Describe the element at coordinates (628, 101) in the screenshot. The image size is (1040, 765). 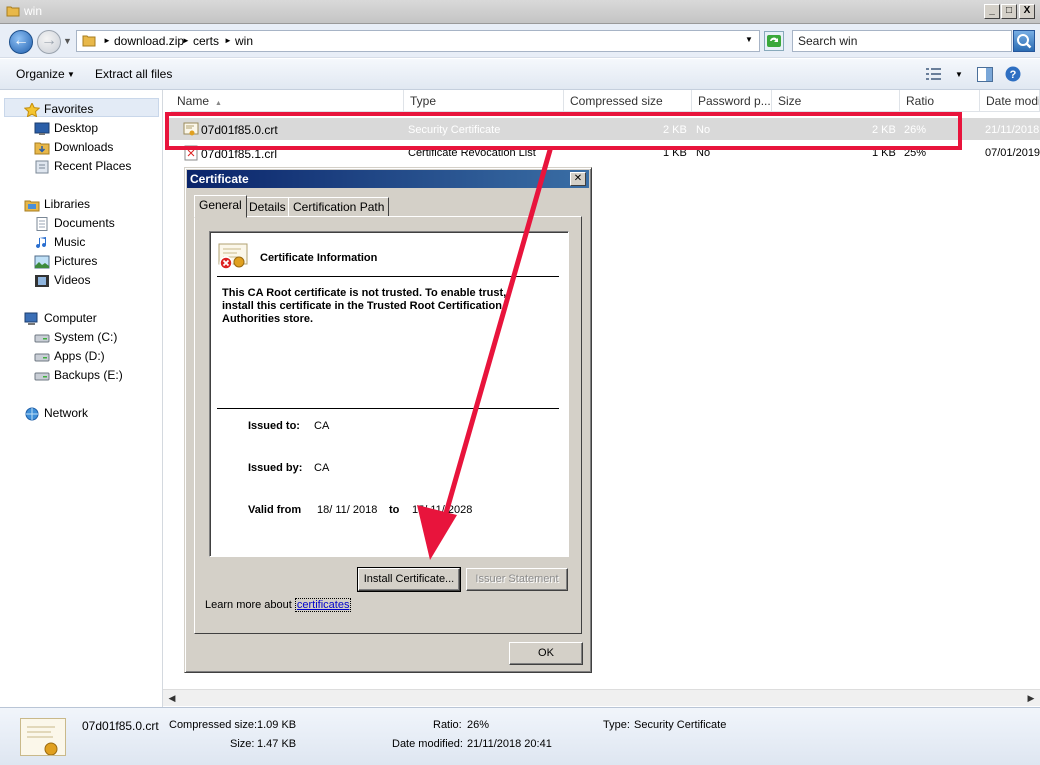
I see `column-header-compressed-size: Compressed size` at that location.